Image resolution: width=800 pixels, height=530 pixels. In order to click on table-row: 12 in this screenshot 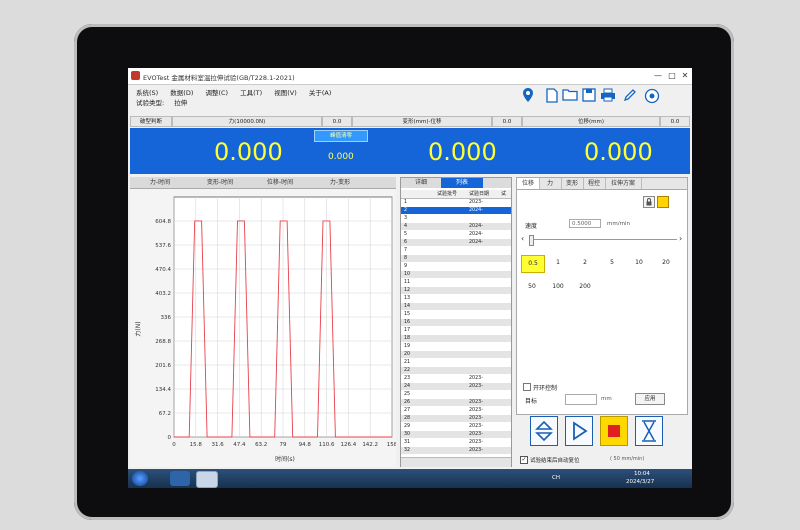, I will do `click(456, 291)`.